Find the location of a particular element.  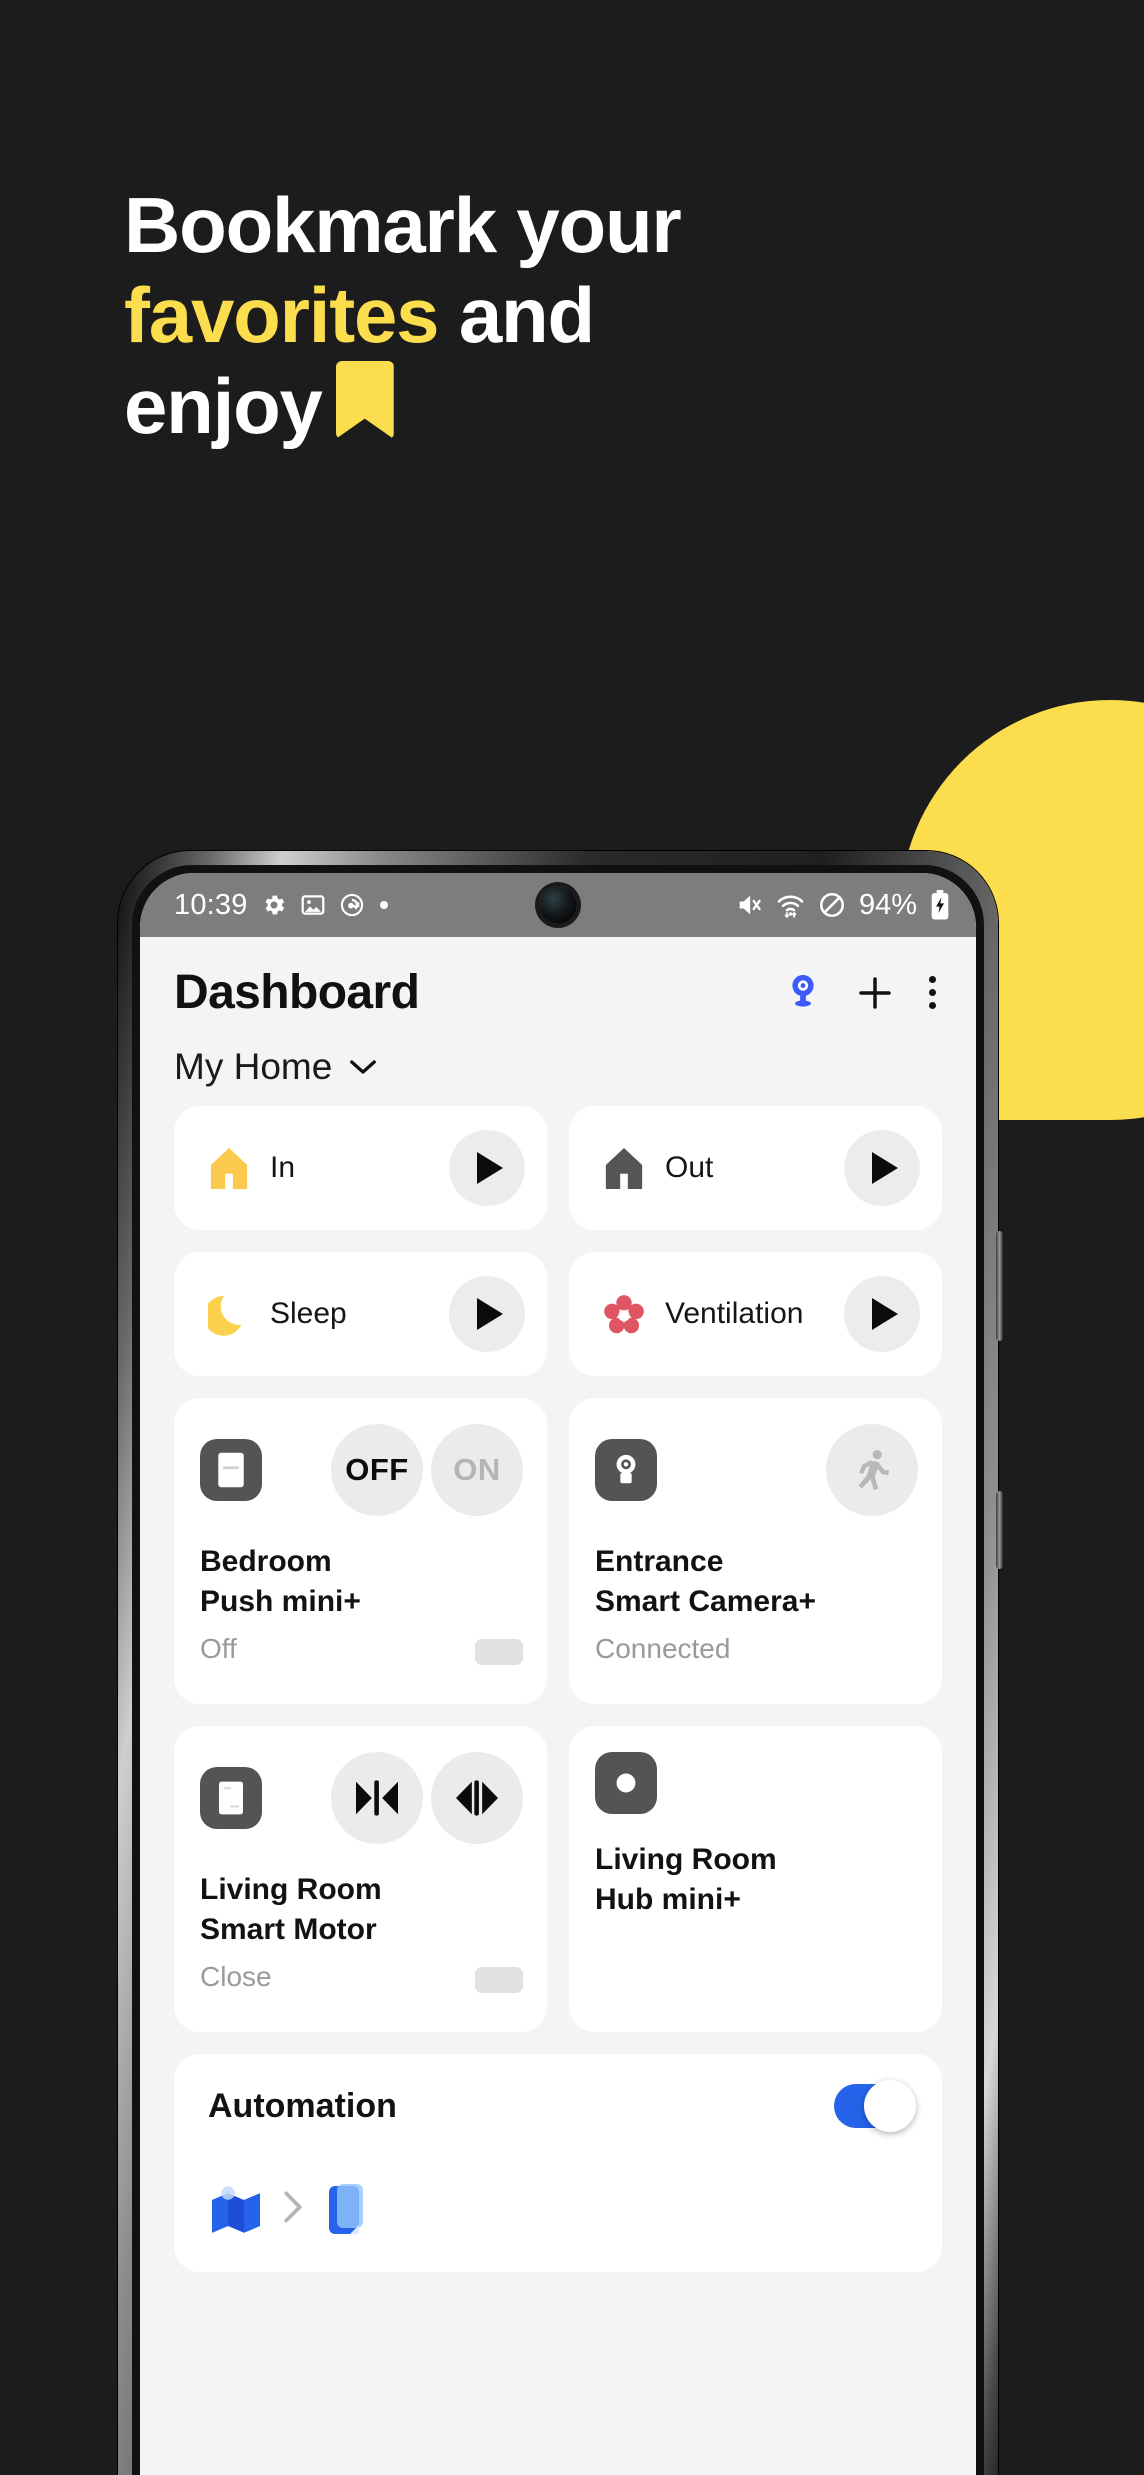

device-name-line-1: Bedroom is located at coordinates (266, 1561).